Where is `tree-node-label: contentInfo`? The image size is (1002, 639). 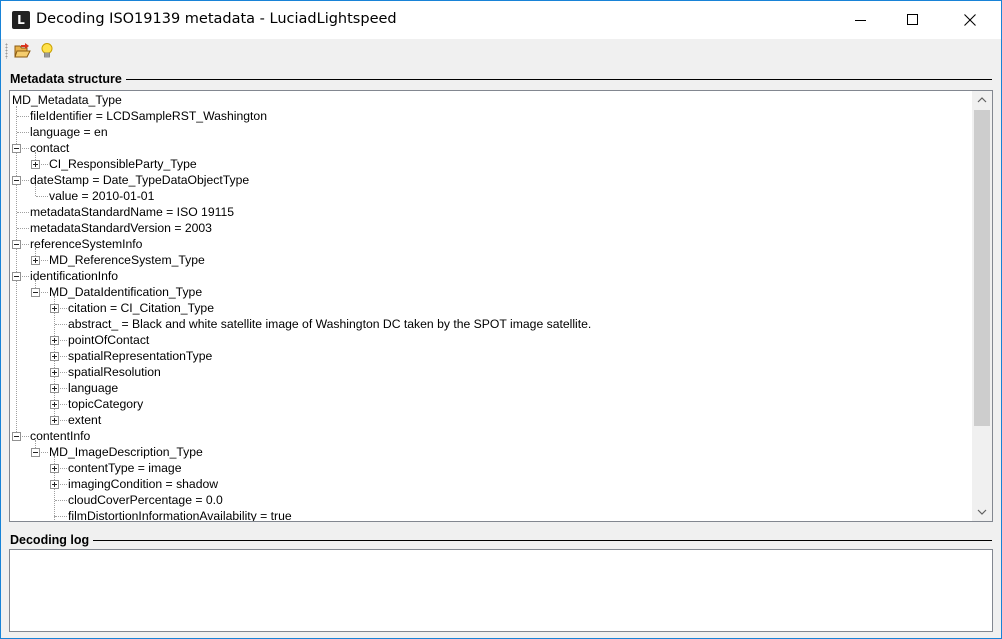
tree-node-label: contentInfo is located at coordinates (60, 436).